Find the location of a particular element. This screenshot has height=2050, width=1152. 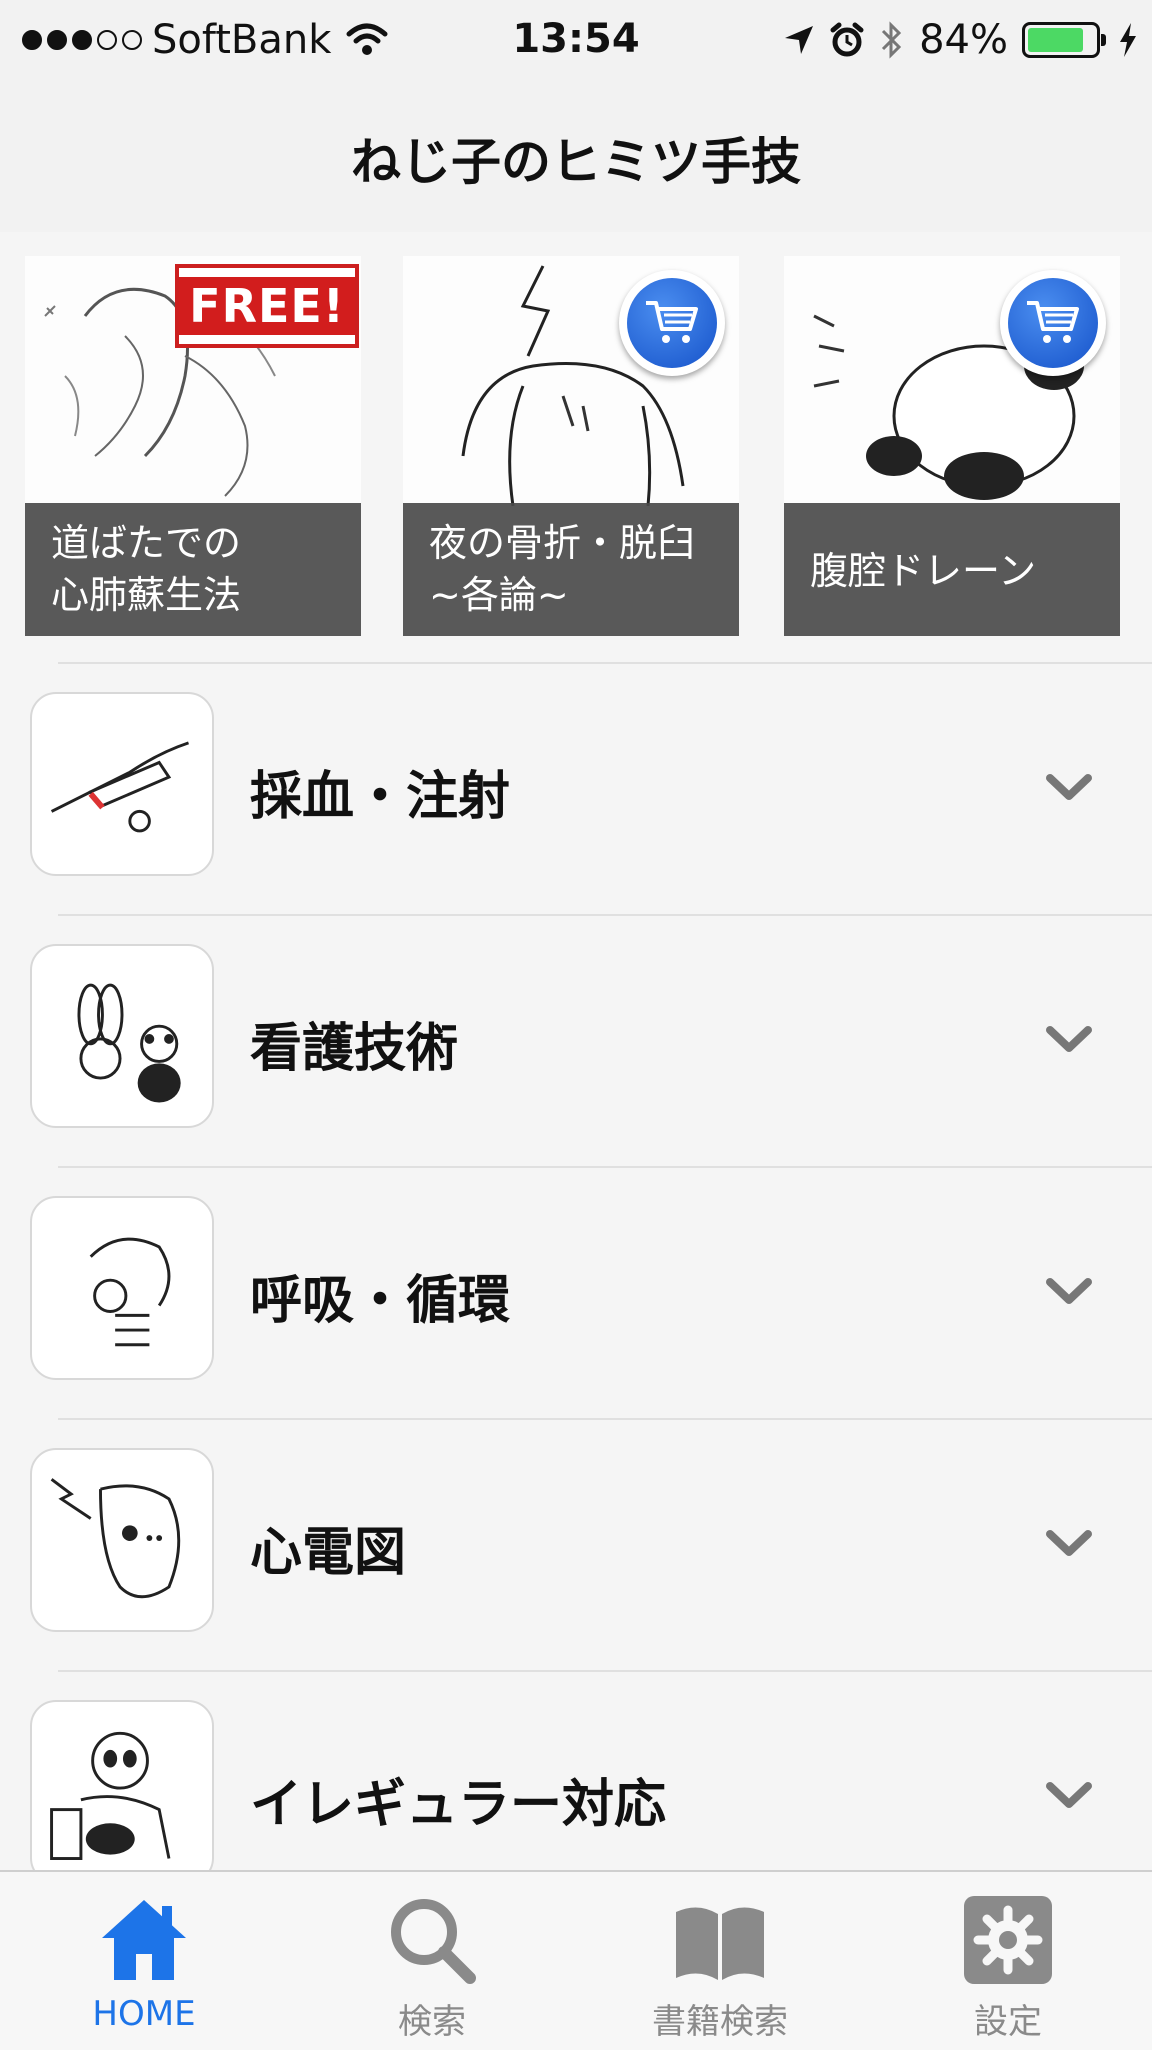

tab-settings: 設定 is located at coordinates (1008, 1961).